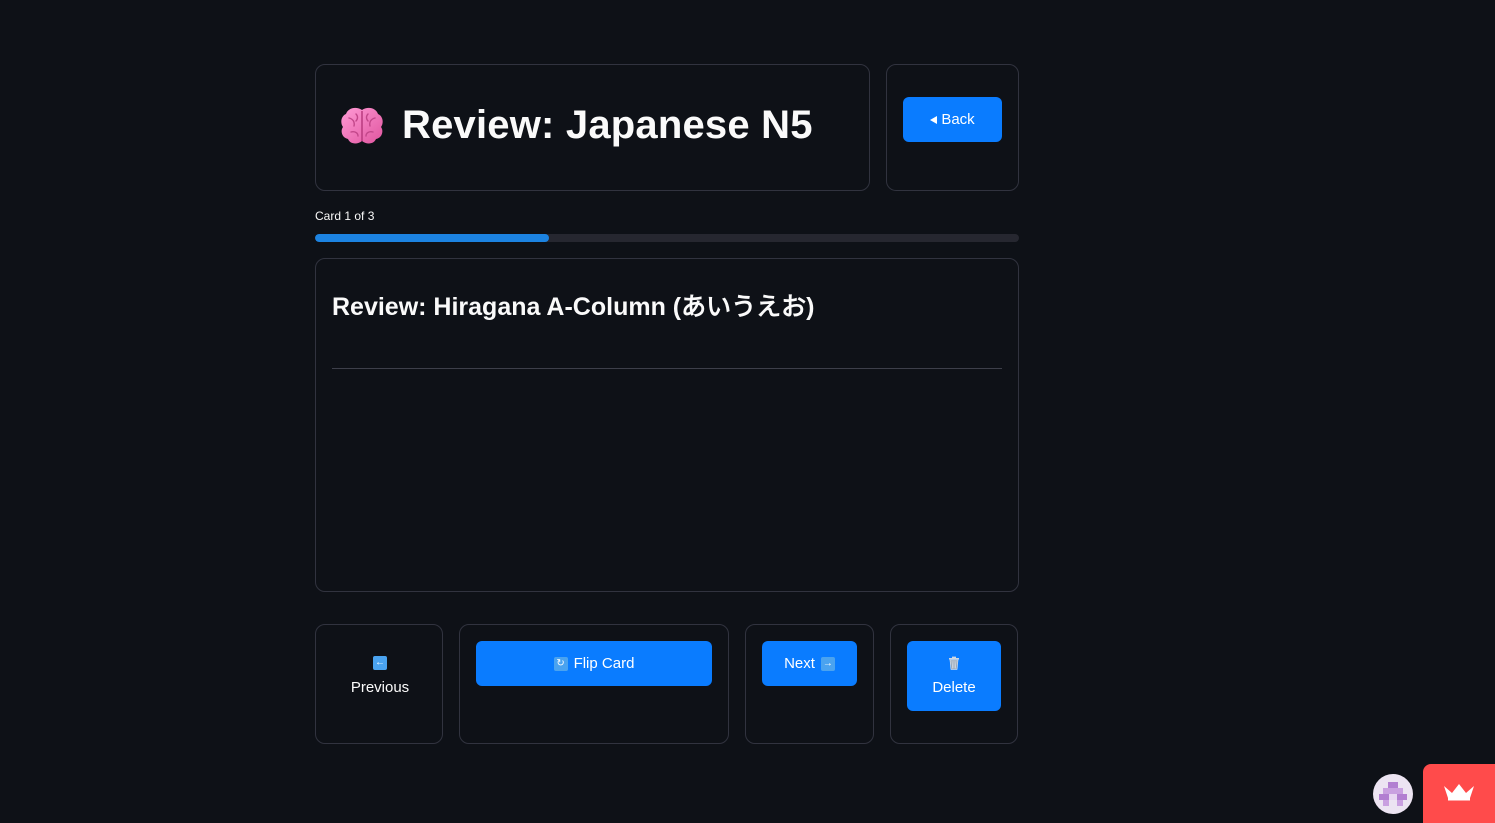 This screenshot has height=823, width=1495. Describe the element at coordinates (667, 238) in the screenshot. I see `progress-bar` at that location.